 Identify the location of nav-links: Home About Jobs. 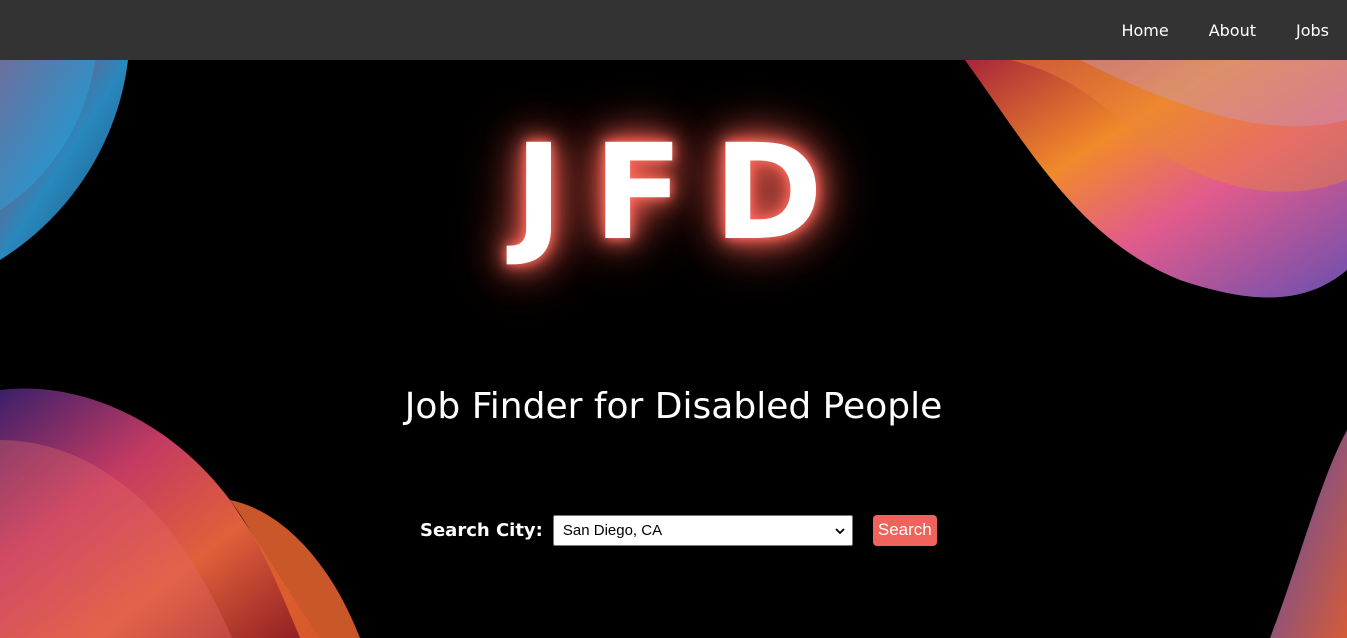
(1225, 30).